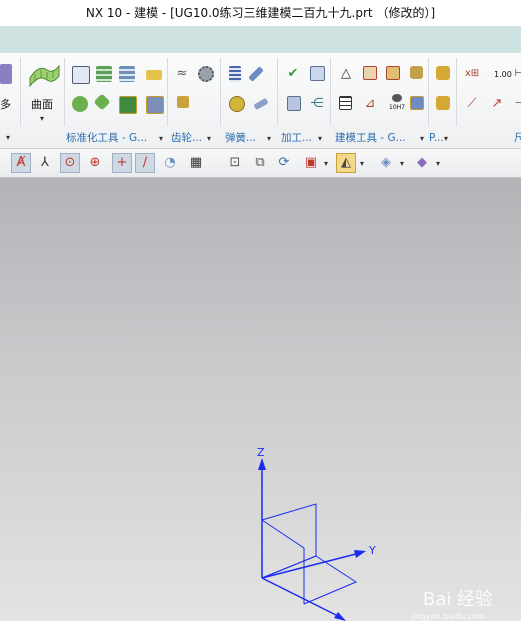 The height and width of the screenshot is (621, 521). I want to click on slope-icon: ⟋, so click(472, 104).